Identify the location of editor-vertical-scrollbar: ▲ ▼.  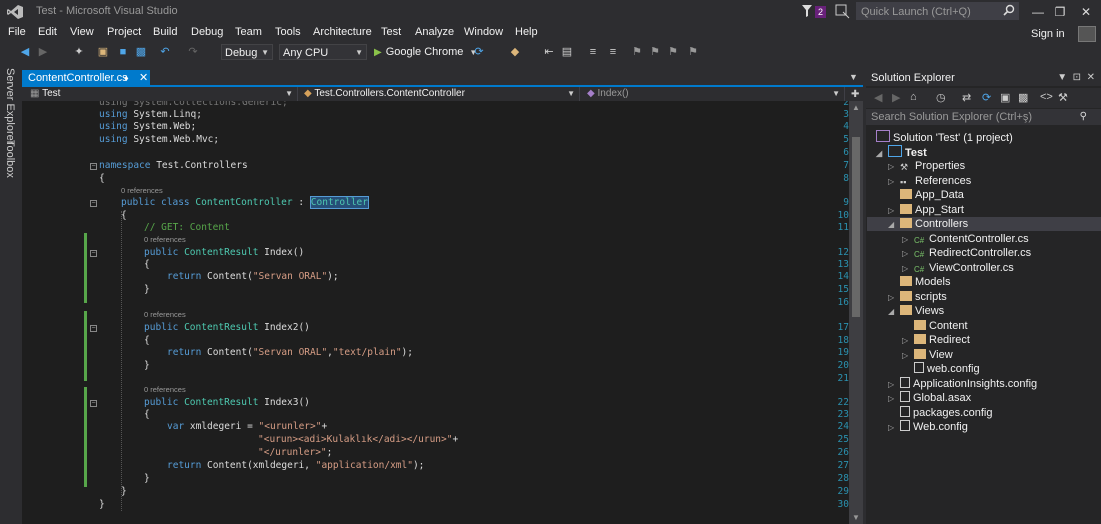
(856, 312).